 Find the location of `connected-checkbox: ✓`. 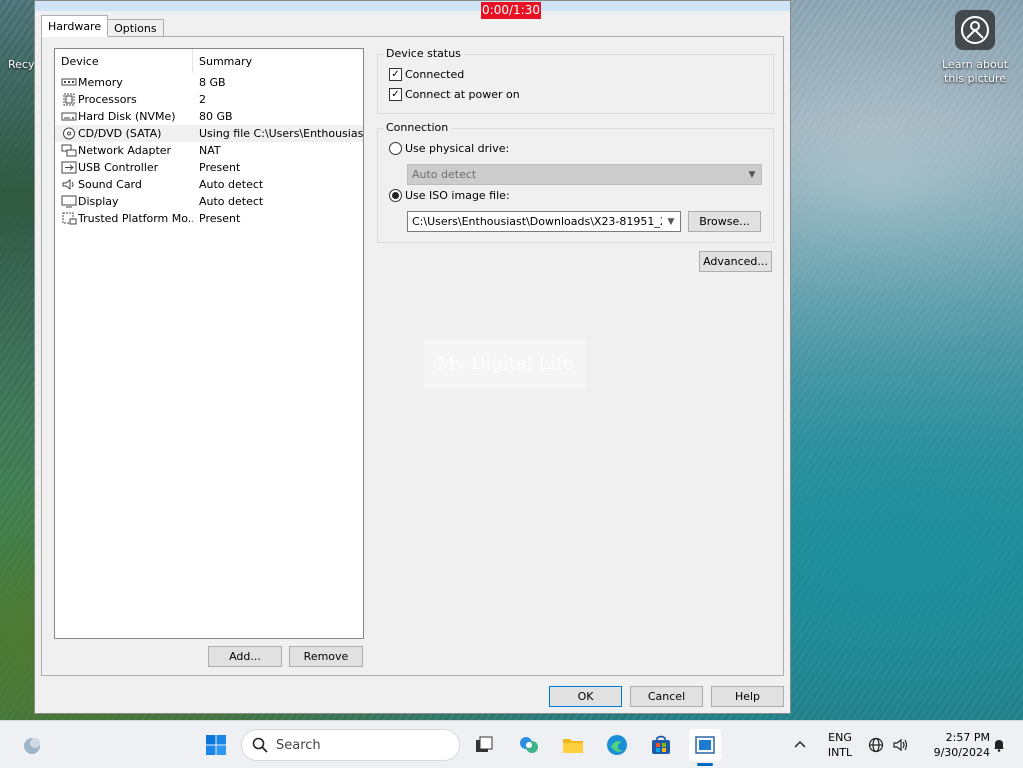

connected-checkbox: ✓ is located at coordinates (395, 74).